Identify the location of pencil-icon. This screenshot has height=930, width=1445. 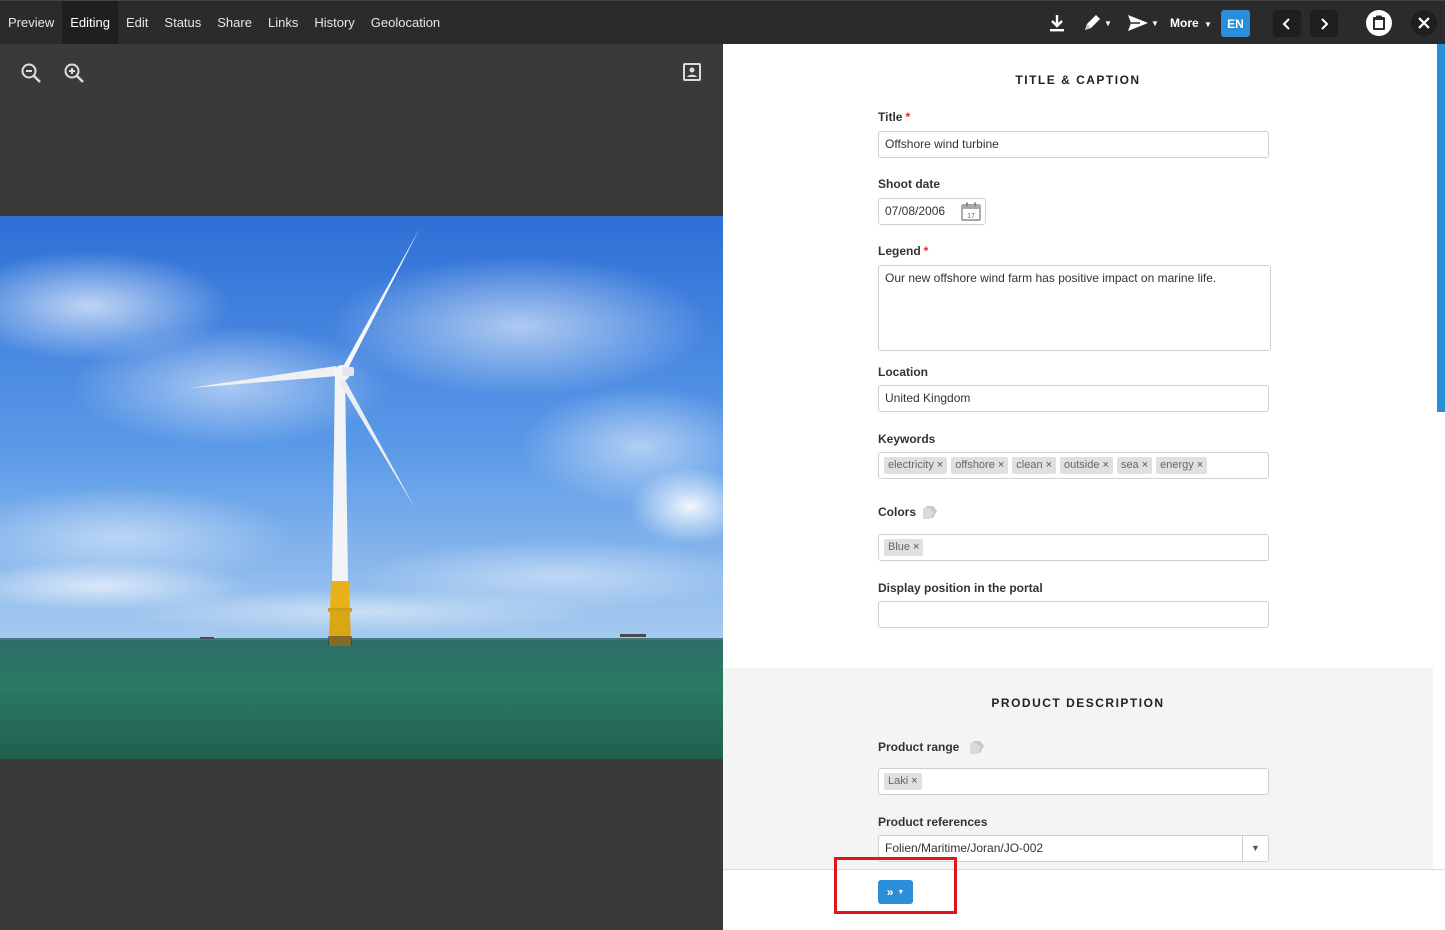
(1093, 22).